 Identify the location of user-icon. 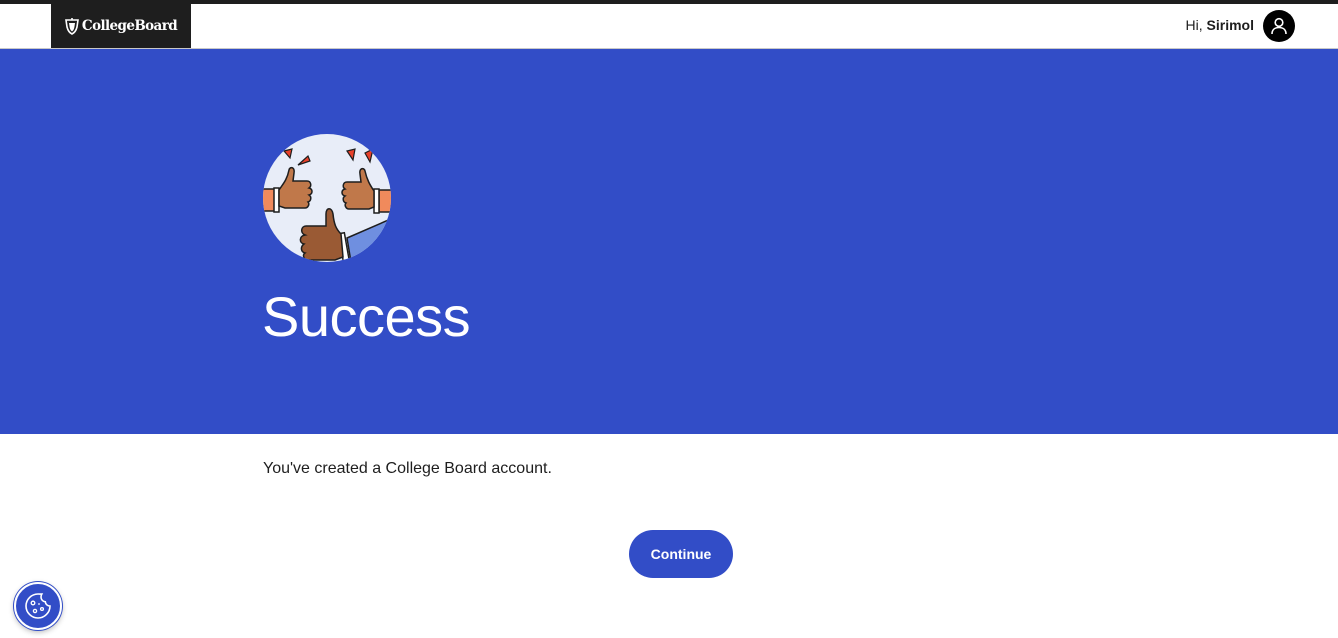
(1279, 26).